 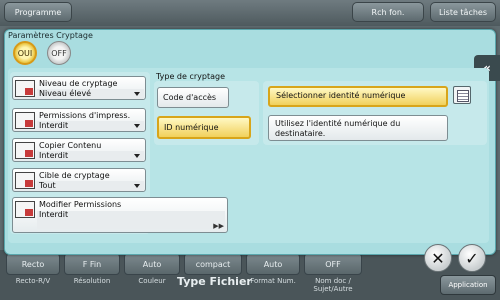 What do you see at coordinates (190, 76) in the screenshot?
I see `crypt-type-title: Type de cryptage` at bounding box center [190, 76].